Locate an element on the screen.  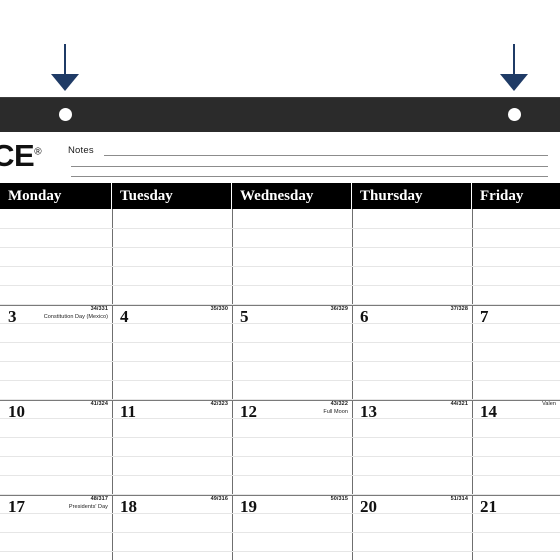
day-meta: 37/328 is located at coordinates (459, 310).